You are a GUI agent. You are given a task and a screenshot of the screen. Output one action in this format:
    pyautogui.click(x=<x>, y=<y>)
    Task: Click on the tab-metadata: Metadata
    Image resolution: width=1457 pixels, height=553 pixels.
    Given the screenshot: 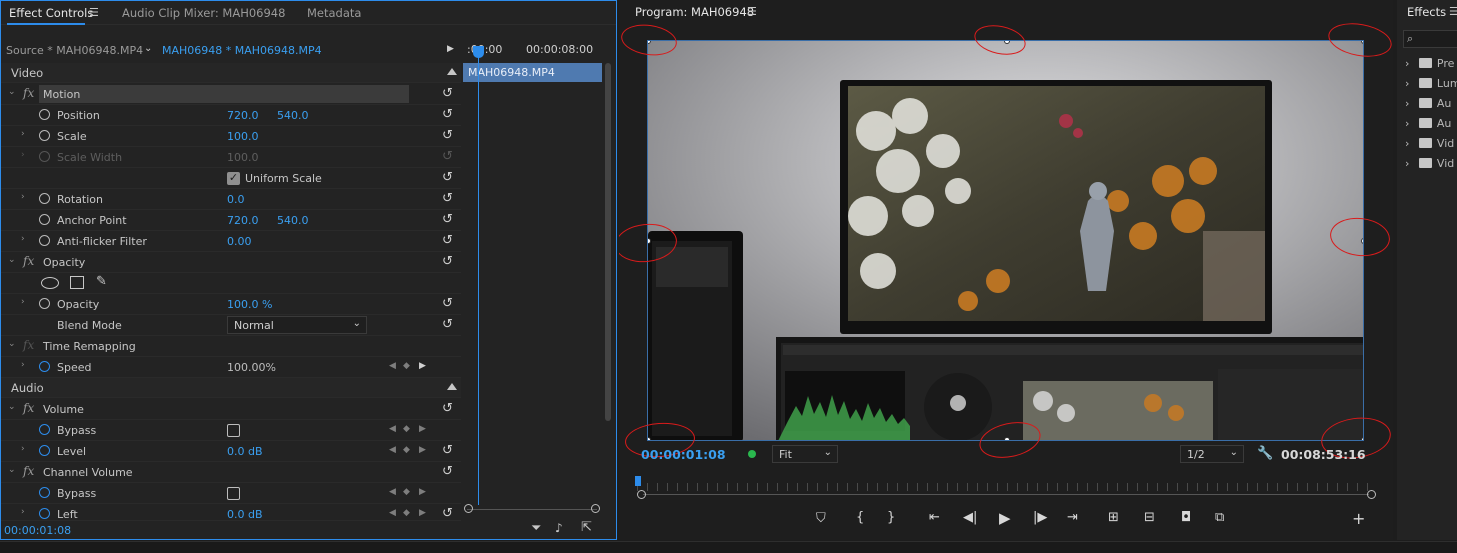 What is the action you would take?
    pyautogui.click(x=334, y=13)
    